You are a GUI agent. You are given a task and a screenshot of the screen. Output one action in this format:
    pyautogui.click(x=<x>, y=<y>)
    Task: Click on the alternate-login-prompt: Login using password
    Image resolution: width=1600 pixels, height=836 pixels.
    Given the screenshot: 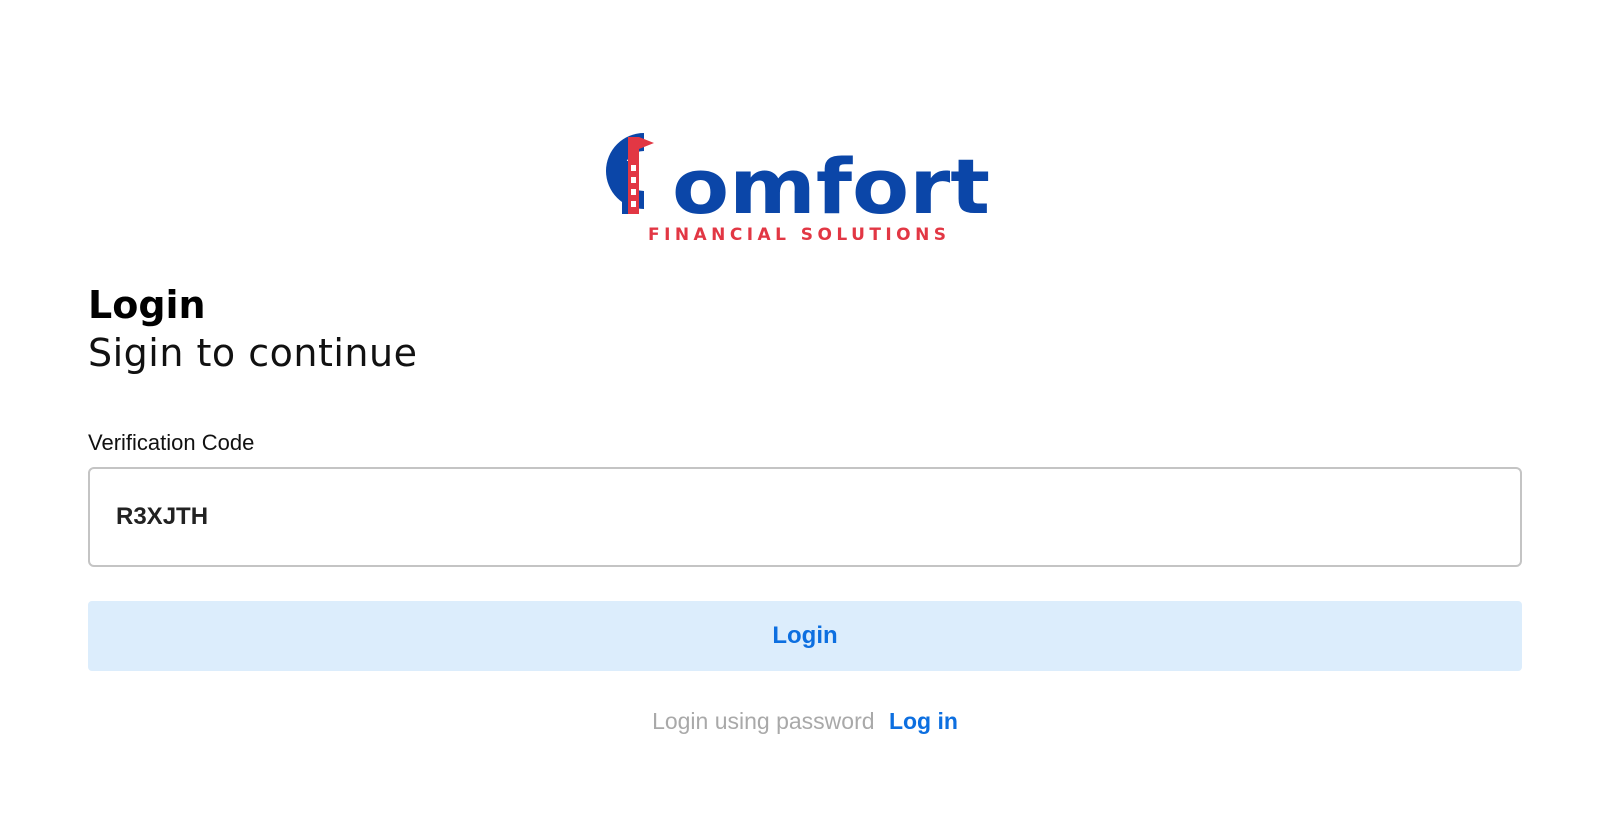 What is the action you would take?
    pyautogui.click(x=763, y=721)
    